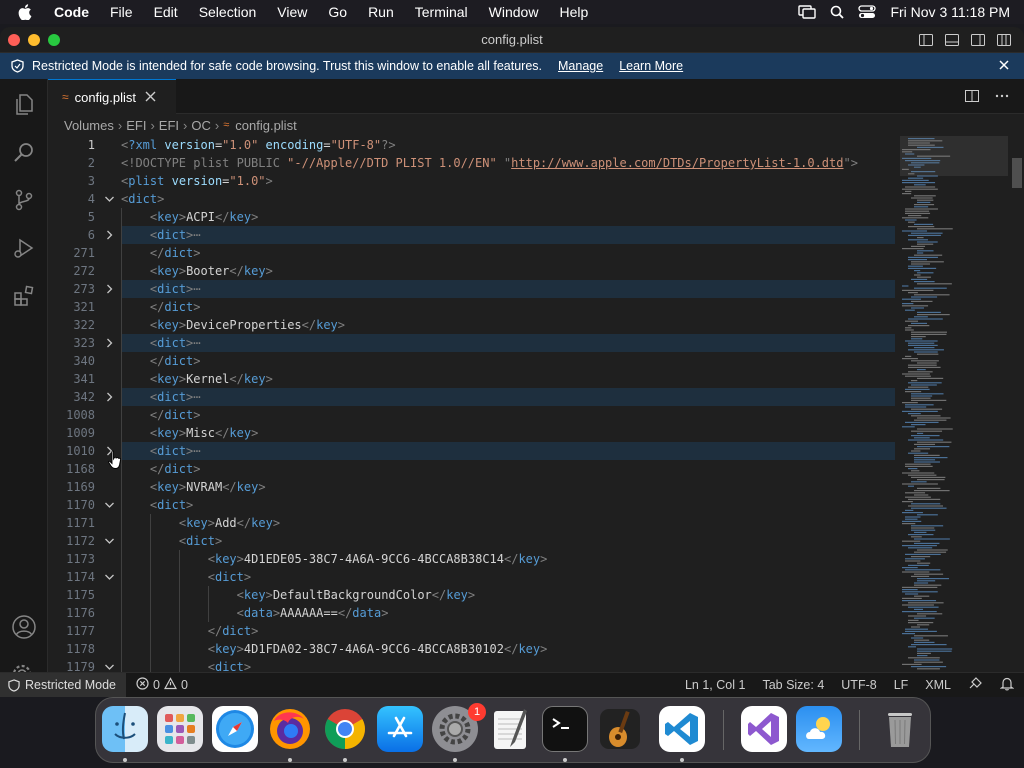 The image size is (1024, 768). What do you see at coordinates (121, 12) in the screenshot?
I see `menu-file: File` at bounding box center [121, 12].